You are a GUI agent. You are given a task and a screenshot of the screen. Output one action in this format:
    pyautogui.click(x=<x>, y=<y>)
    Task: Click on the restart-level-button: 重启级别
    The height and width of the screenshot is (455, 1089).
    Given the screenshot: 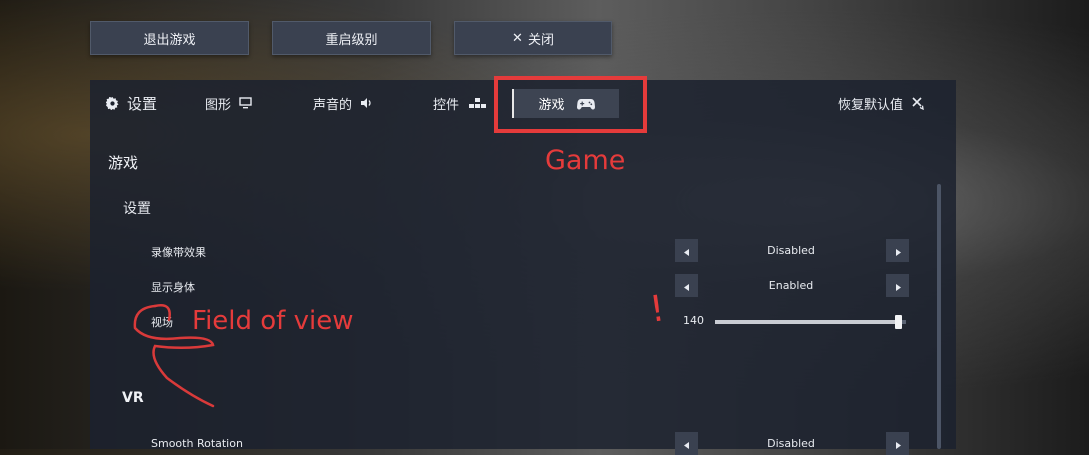 What is the action you would take?
    pyautogui.click(x=351, y=38)
    